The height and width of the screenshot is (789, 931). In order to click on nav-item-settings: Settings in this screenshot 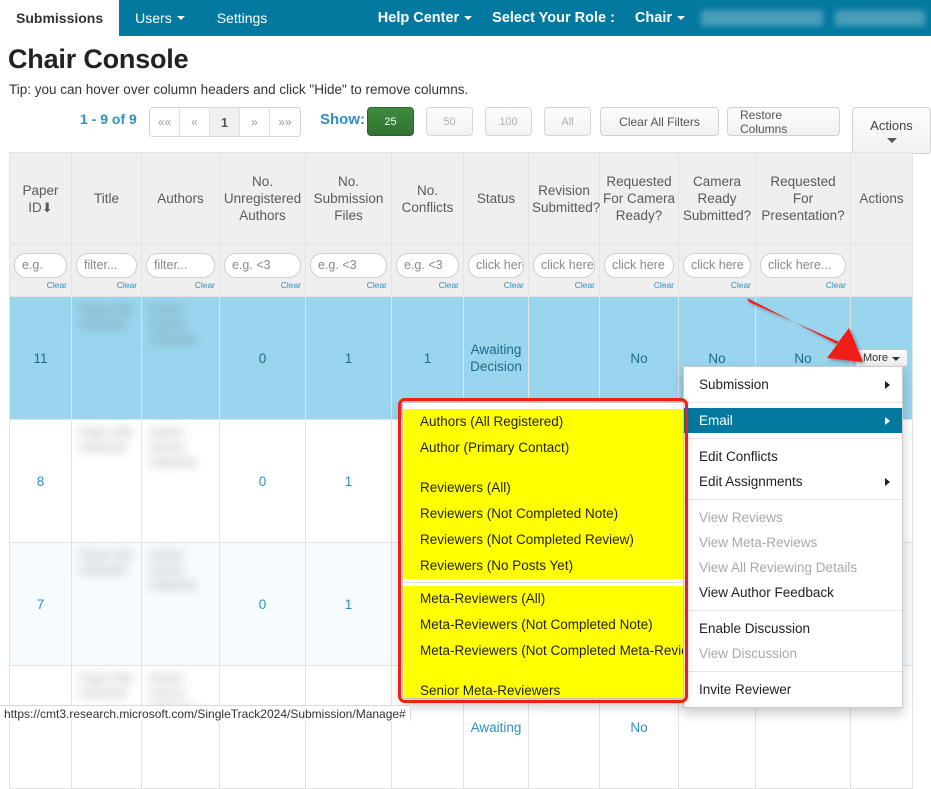, I will do `click(242, 18)`.